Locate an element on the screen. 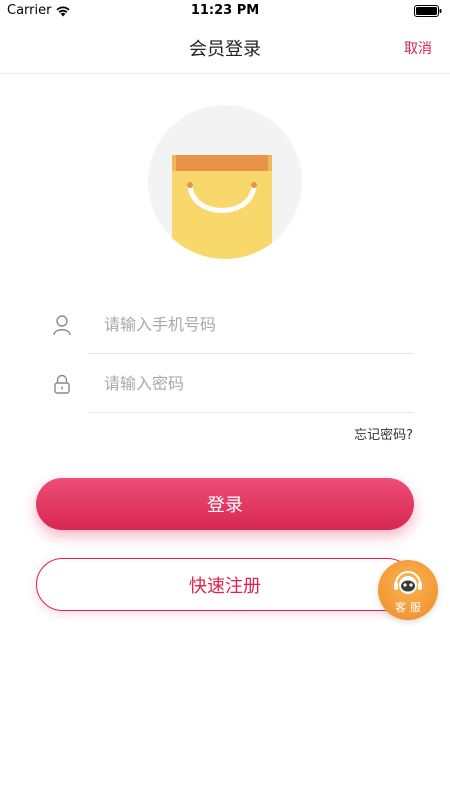 This screenshot has width=450, height=800. logo is located at coordinates (225, 182).